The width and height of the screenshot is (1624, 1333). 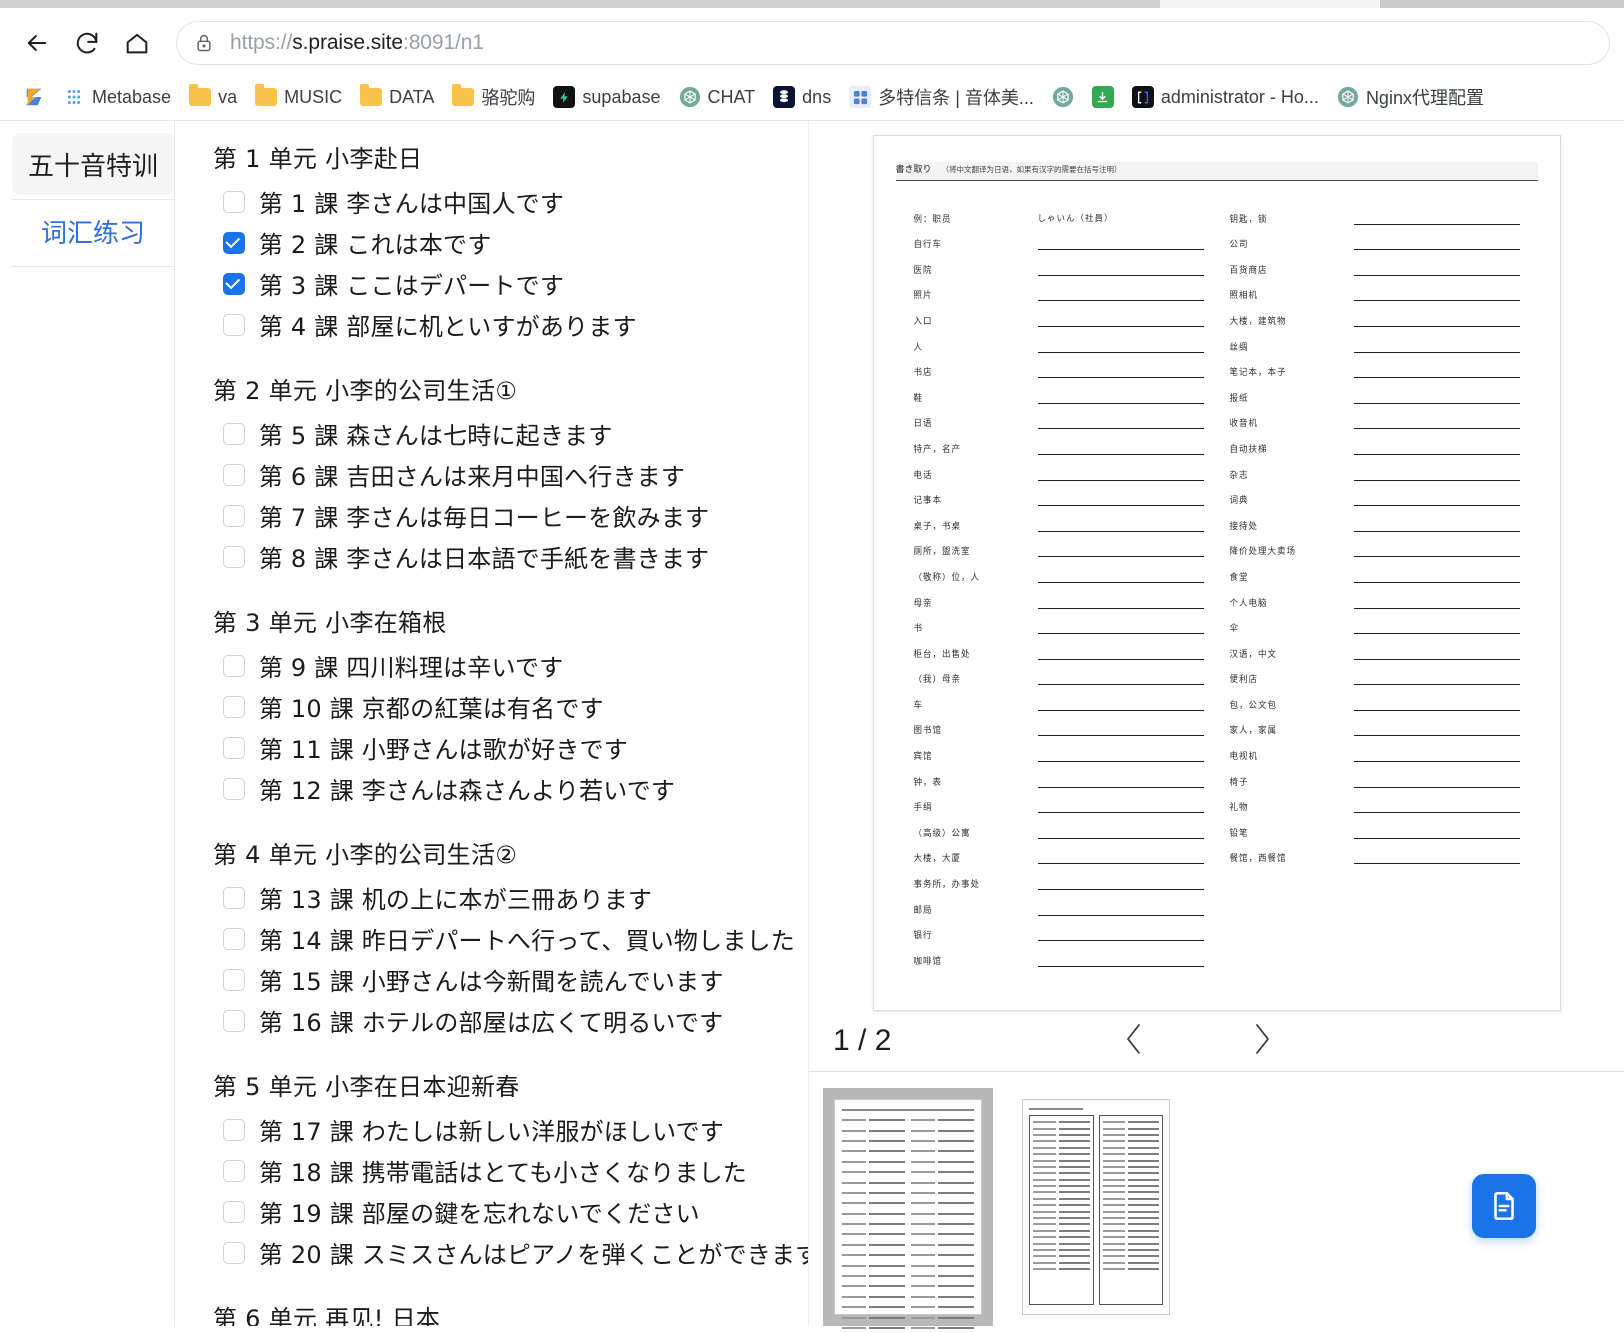 What do you see at coordinates (1375, 621) in the screenshot?
I see `document-vocab-row: 伞` at bounding box center [1375, 621].